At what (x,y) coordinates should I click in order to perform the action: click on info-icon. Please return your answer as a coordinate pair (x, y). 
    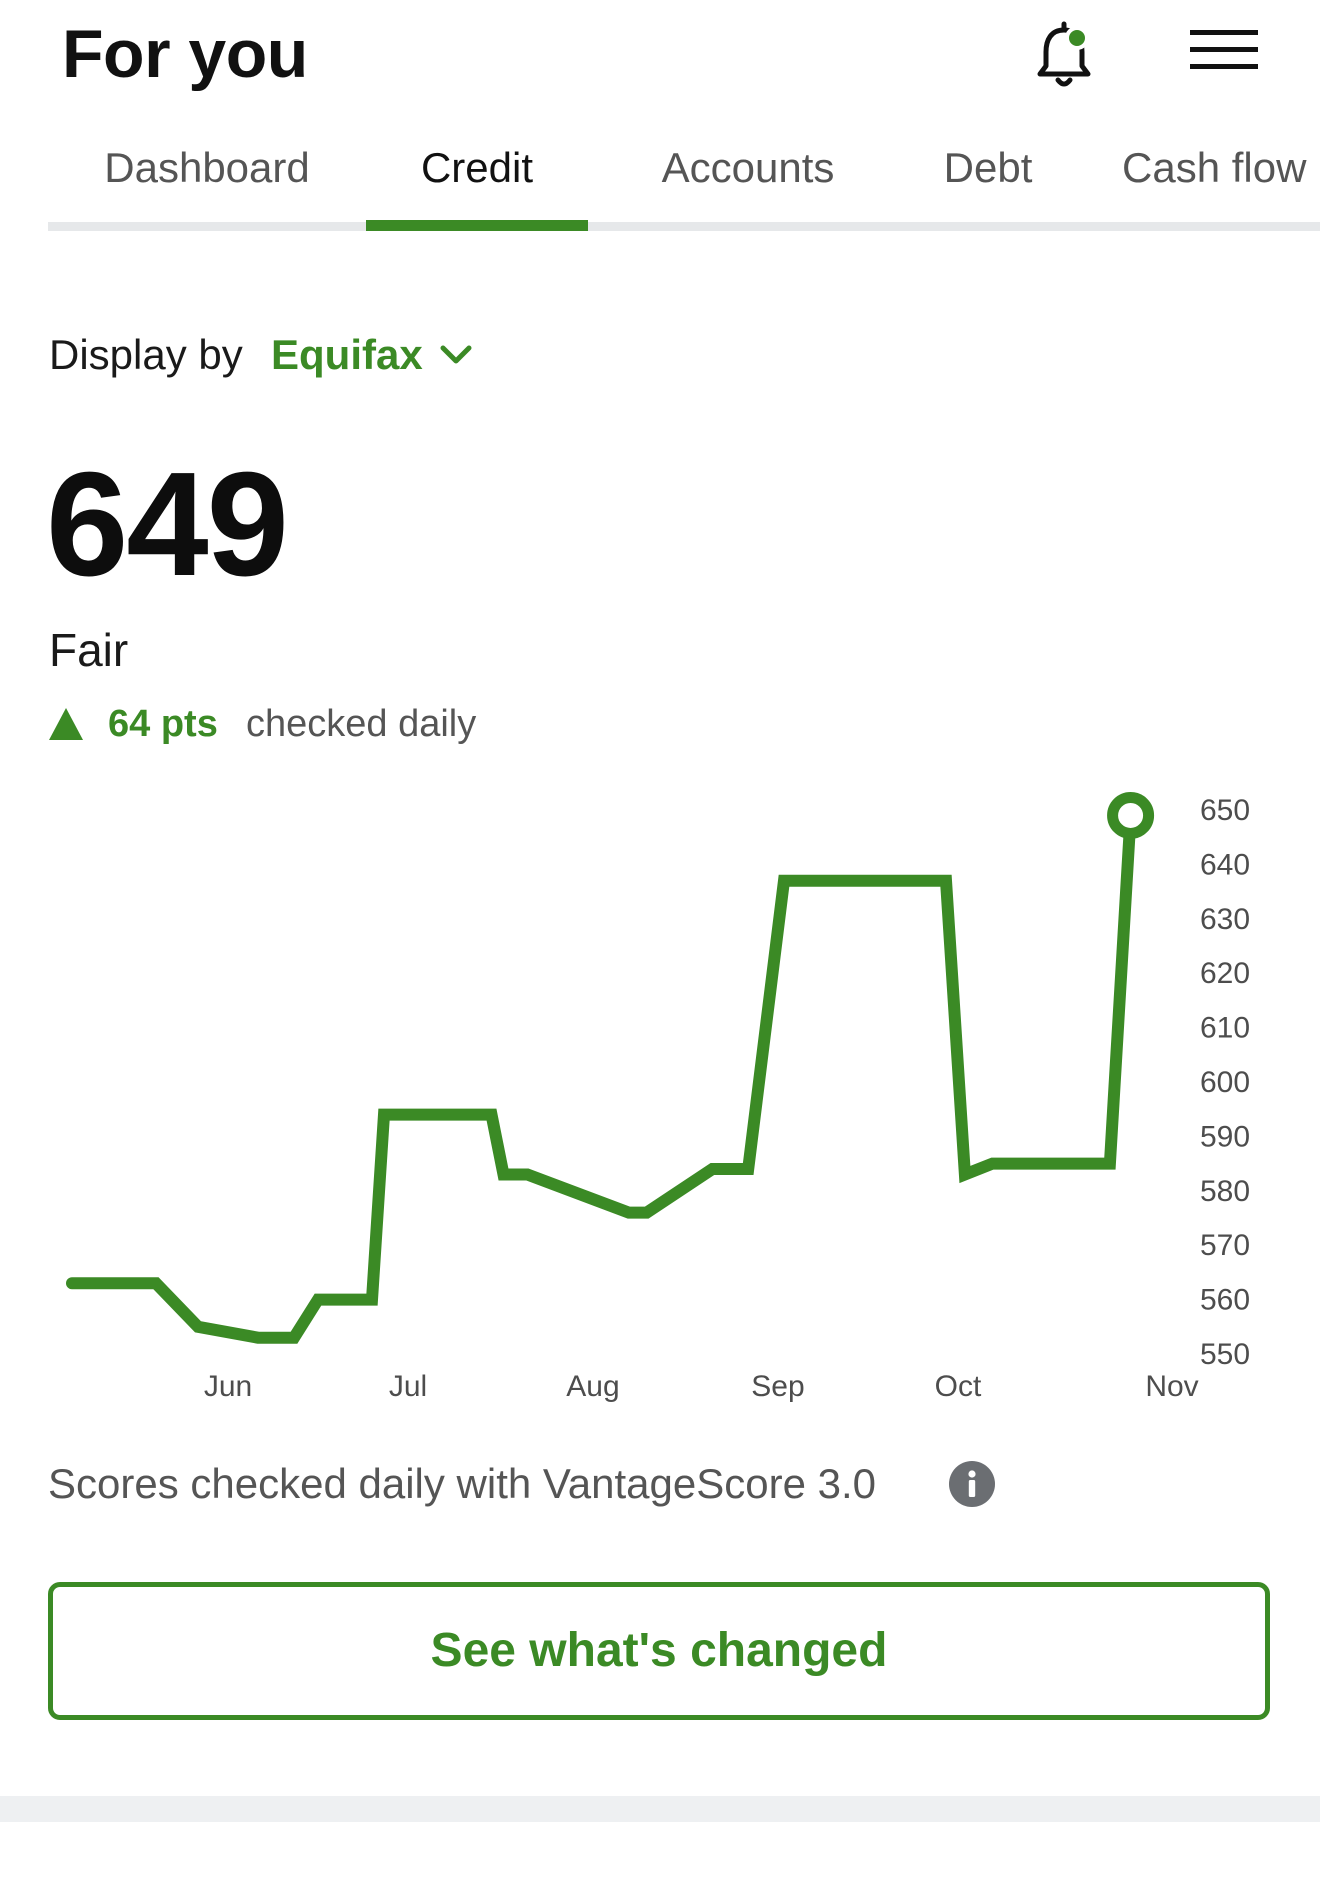
    Looking at the image, I should click on (972, 1484).